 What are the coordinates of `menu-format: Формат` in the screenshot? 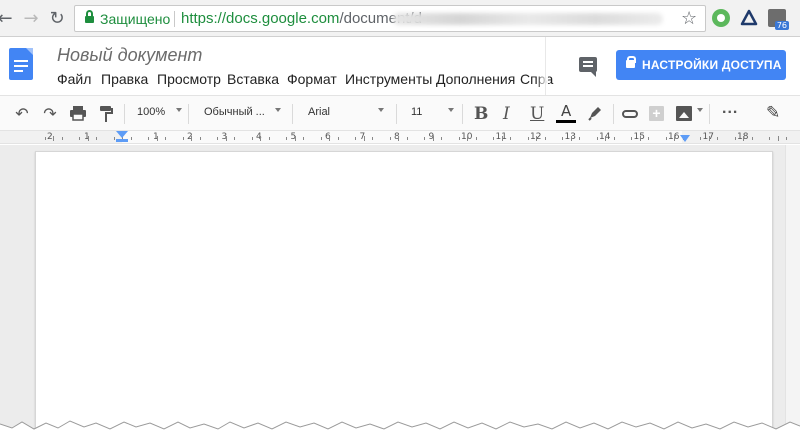 It's located at (312, 79).